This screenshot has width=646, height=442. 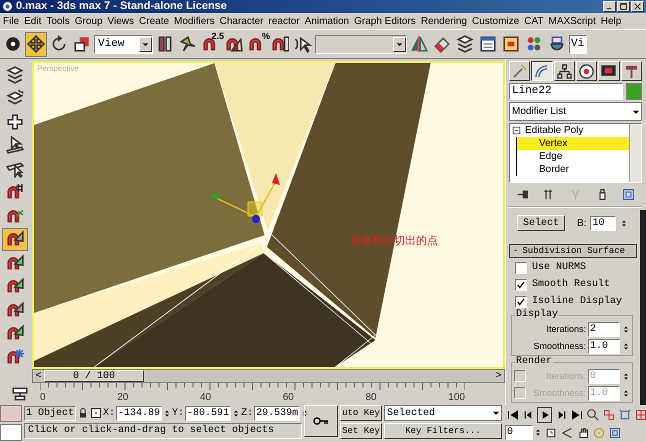 I want to click on coordinate-field: 29.539m, so click(x=277, y=413).